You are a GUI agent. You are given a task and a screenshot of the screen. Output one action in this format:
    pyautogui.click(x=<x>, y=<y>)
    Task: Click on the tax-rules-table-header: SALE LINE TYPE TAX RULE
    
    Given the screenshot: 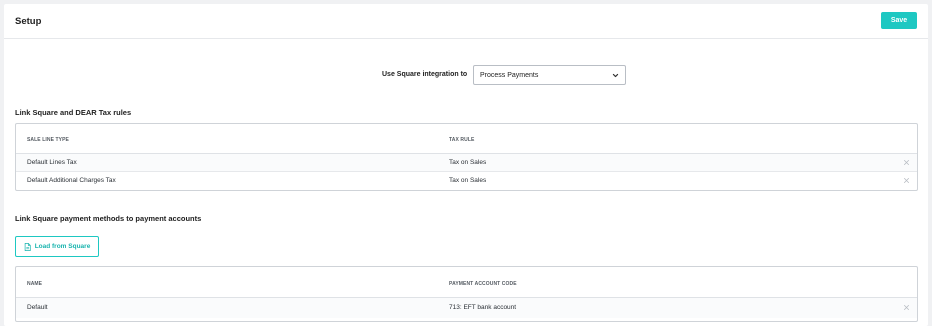 What is the action you would take?
    pyautogui.click(x=466, y=139)
    